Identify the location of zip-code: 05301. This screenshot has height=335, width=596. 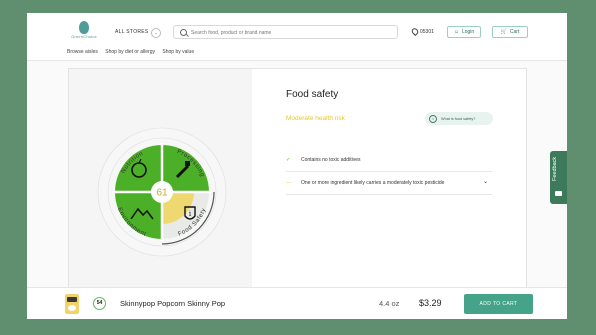
(427, 32).